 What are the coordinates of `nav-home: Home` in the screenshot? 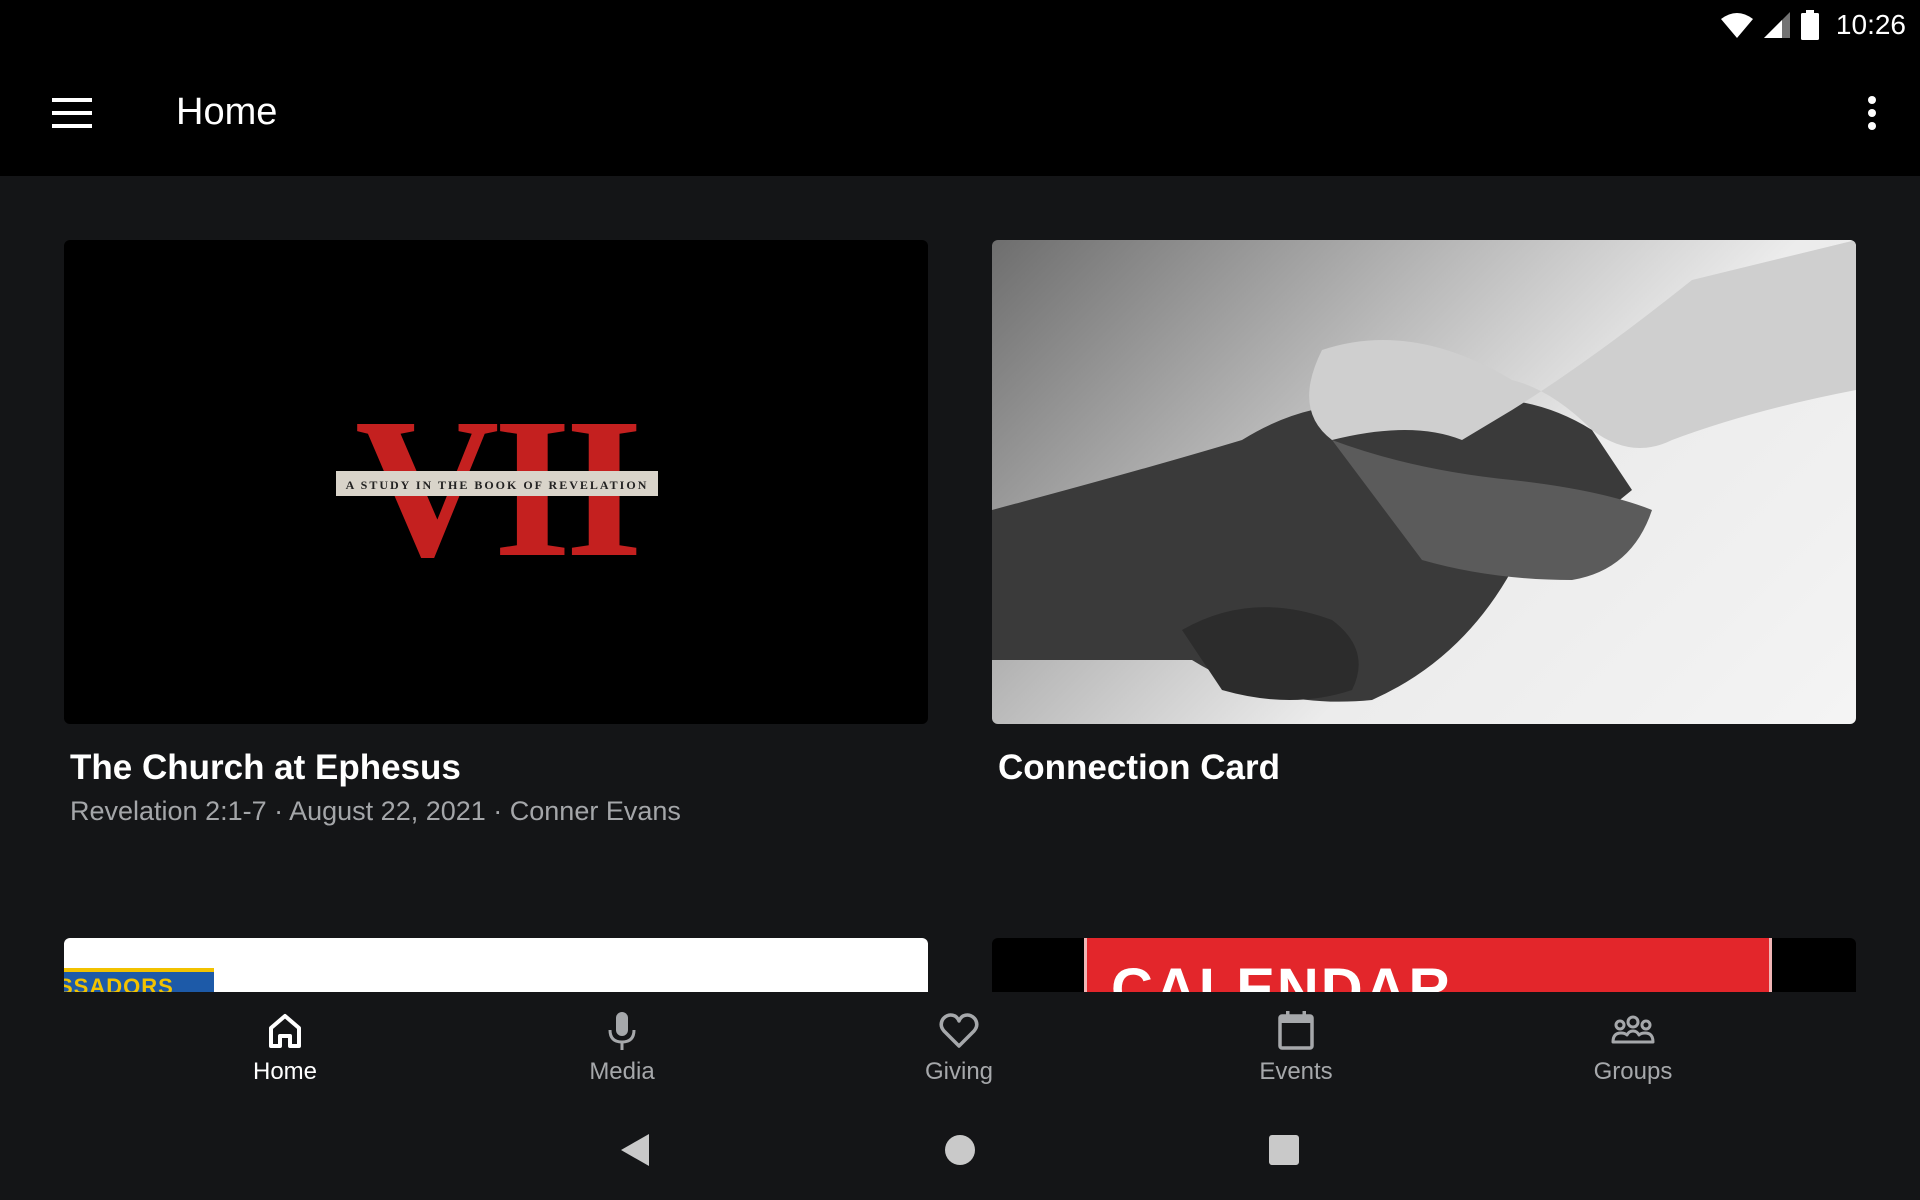 It's located at (285, 1043).